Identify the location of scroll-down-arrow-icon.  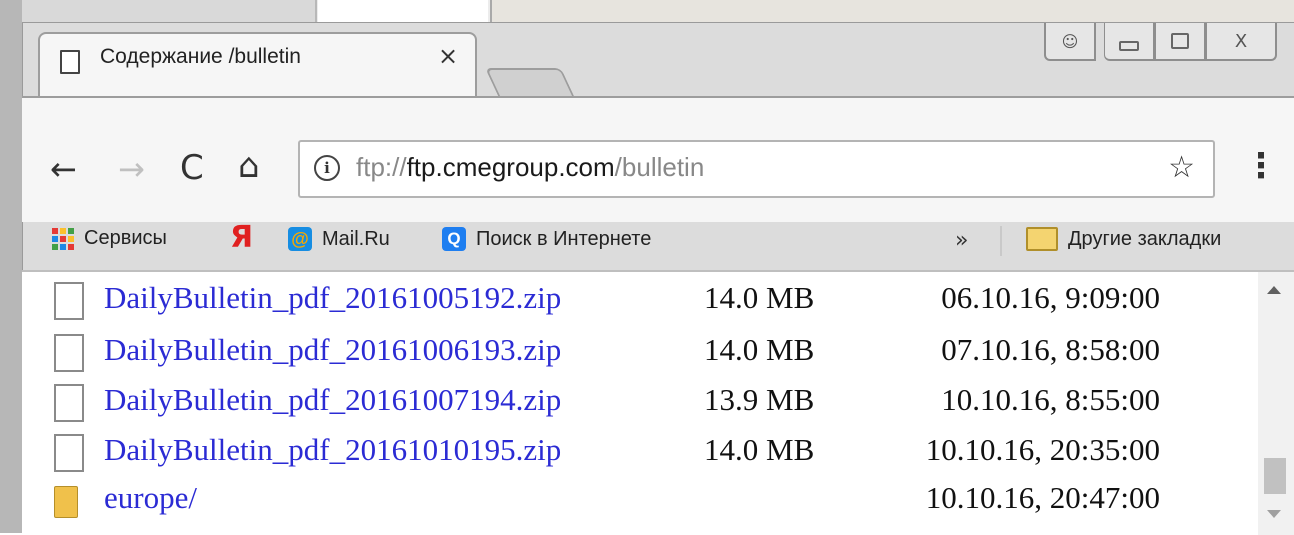
(1274, 514).